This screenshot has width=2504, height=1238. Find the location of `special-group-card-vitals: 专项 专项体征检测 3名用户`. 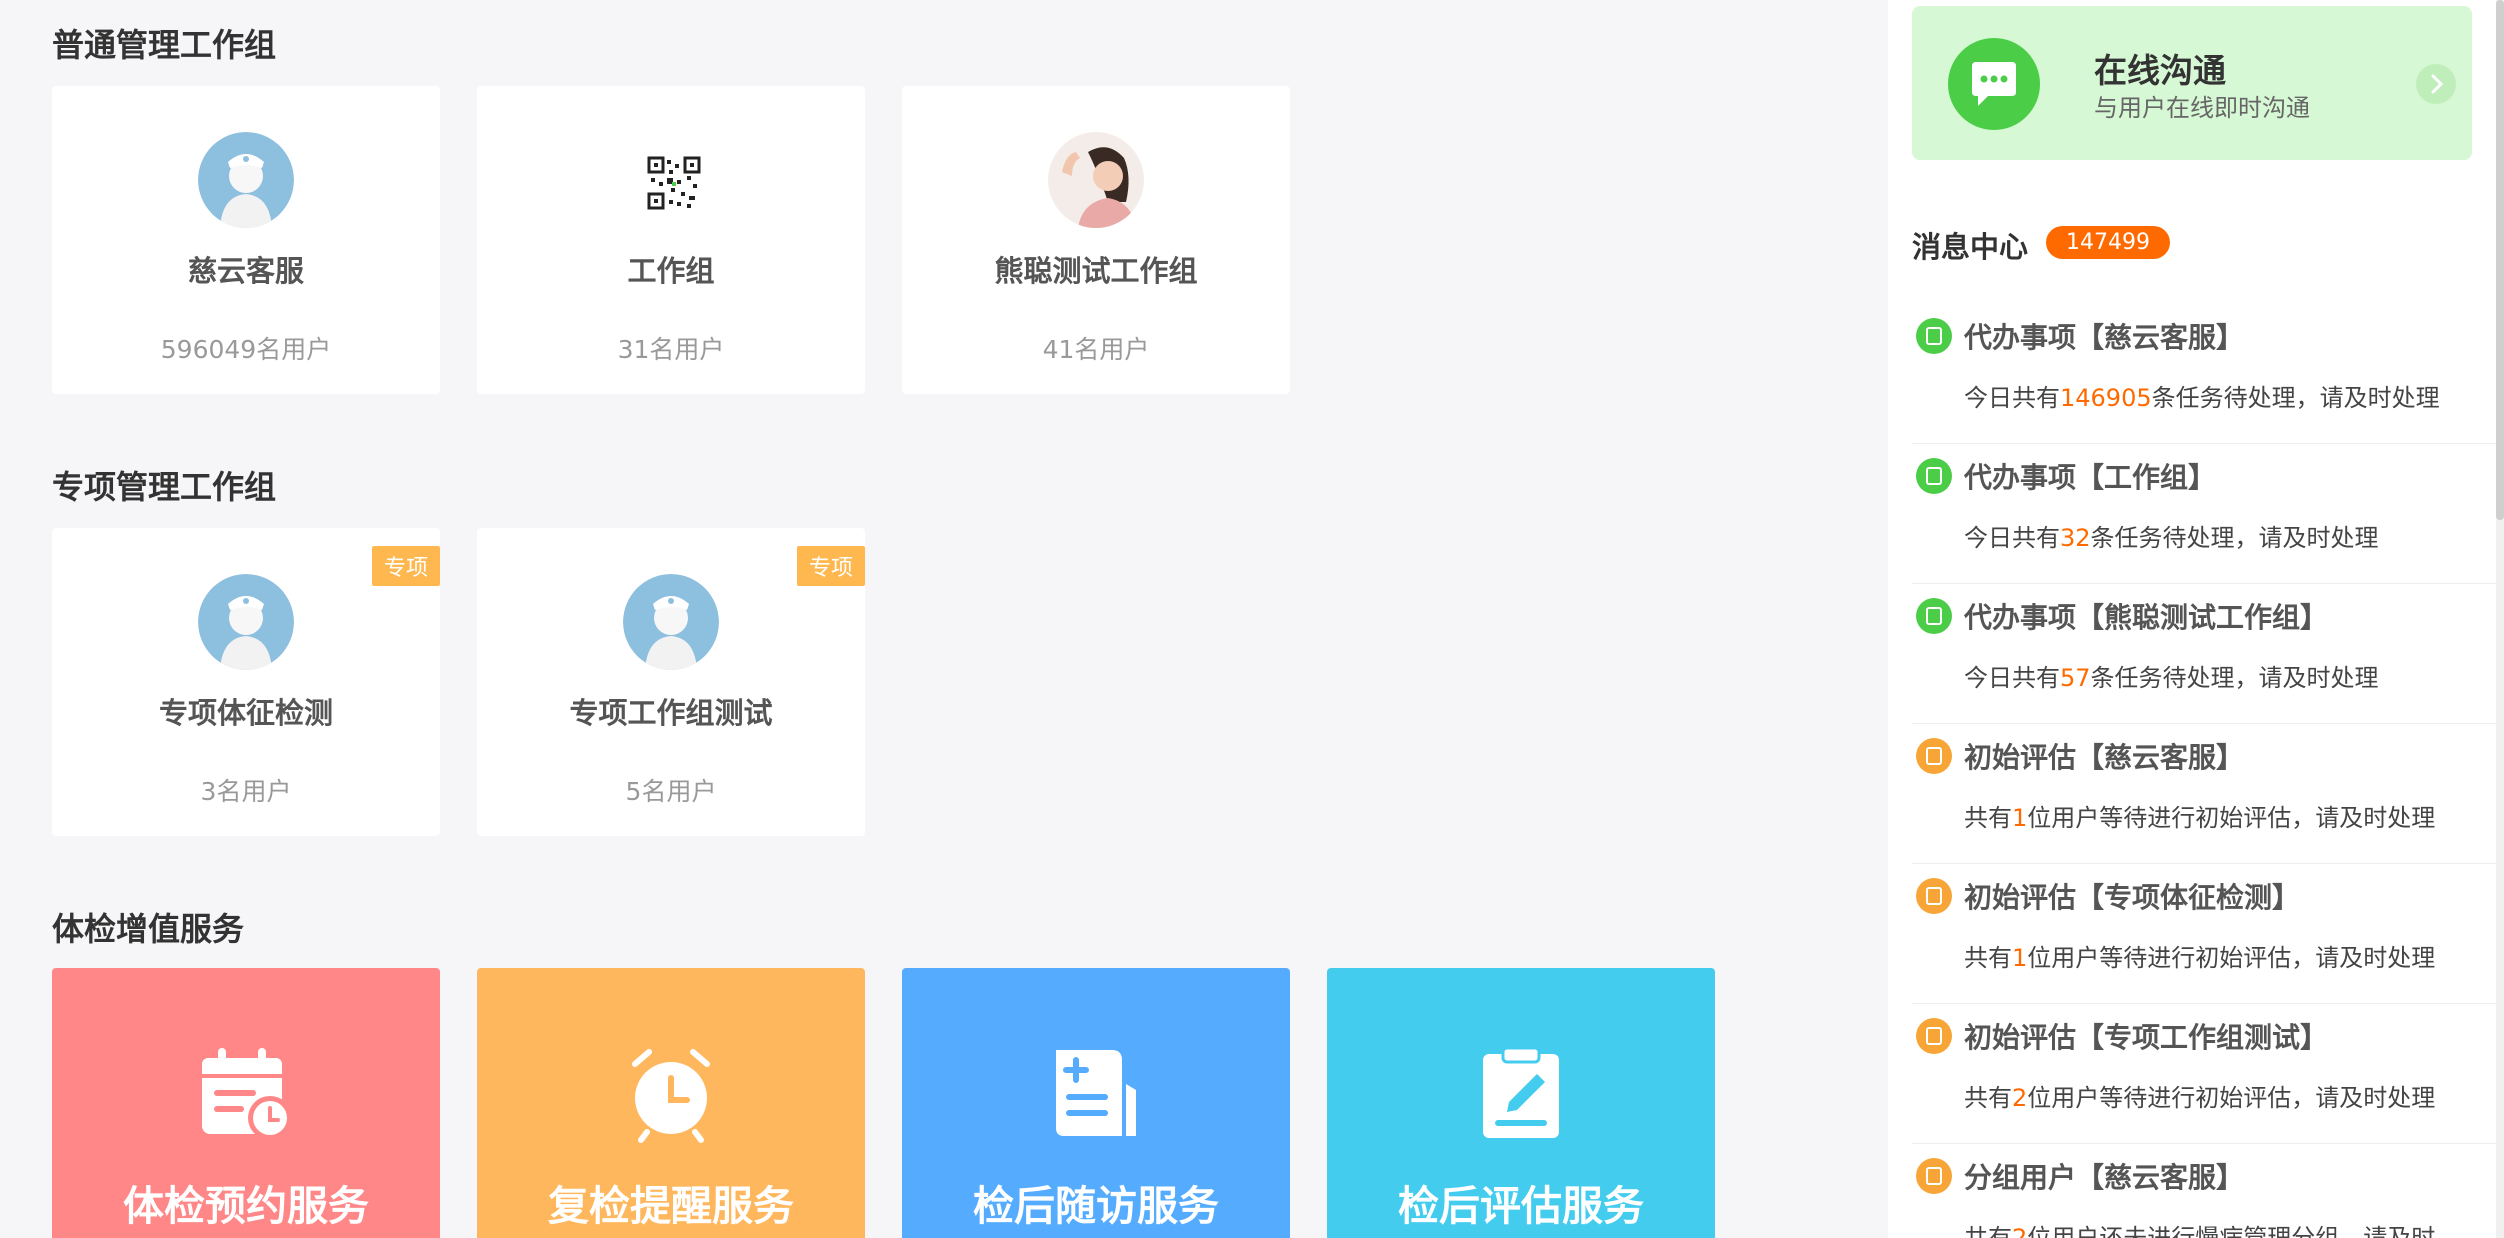

special-group-card-vitals: 专项 专项体征检测 3名用户 is located at coordinates (246, 682).